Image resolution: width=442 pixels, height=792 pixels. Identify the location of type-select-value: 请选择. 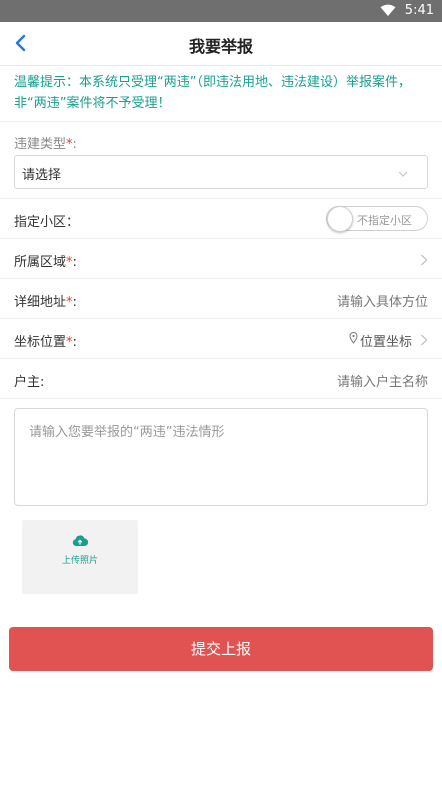
(42, 175).